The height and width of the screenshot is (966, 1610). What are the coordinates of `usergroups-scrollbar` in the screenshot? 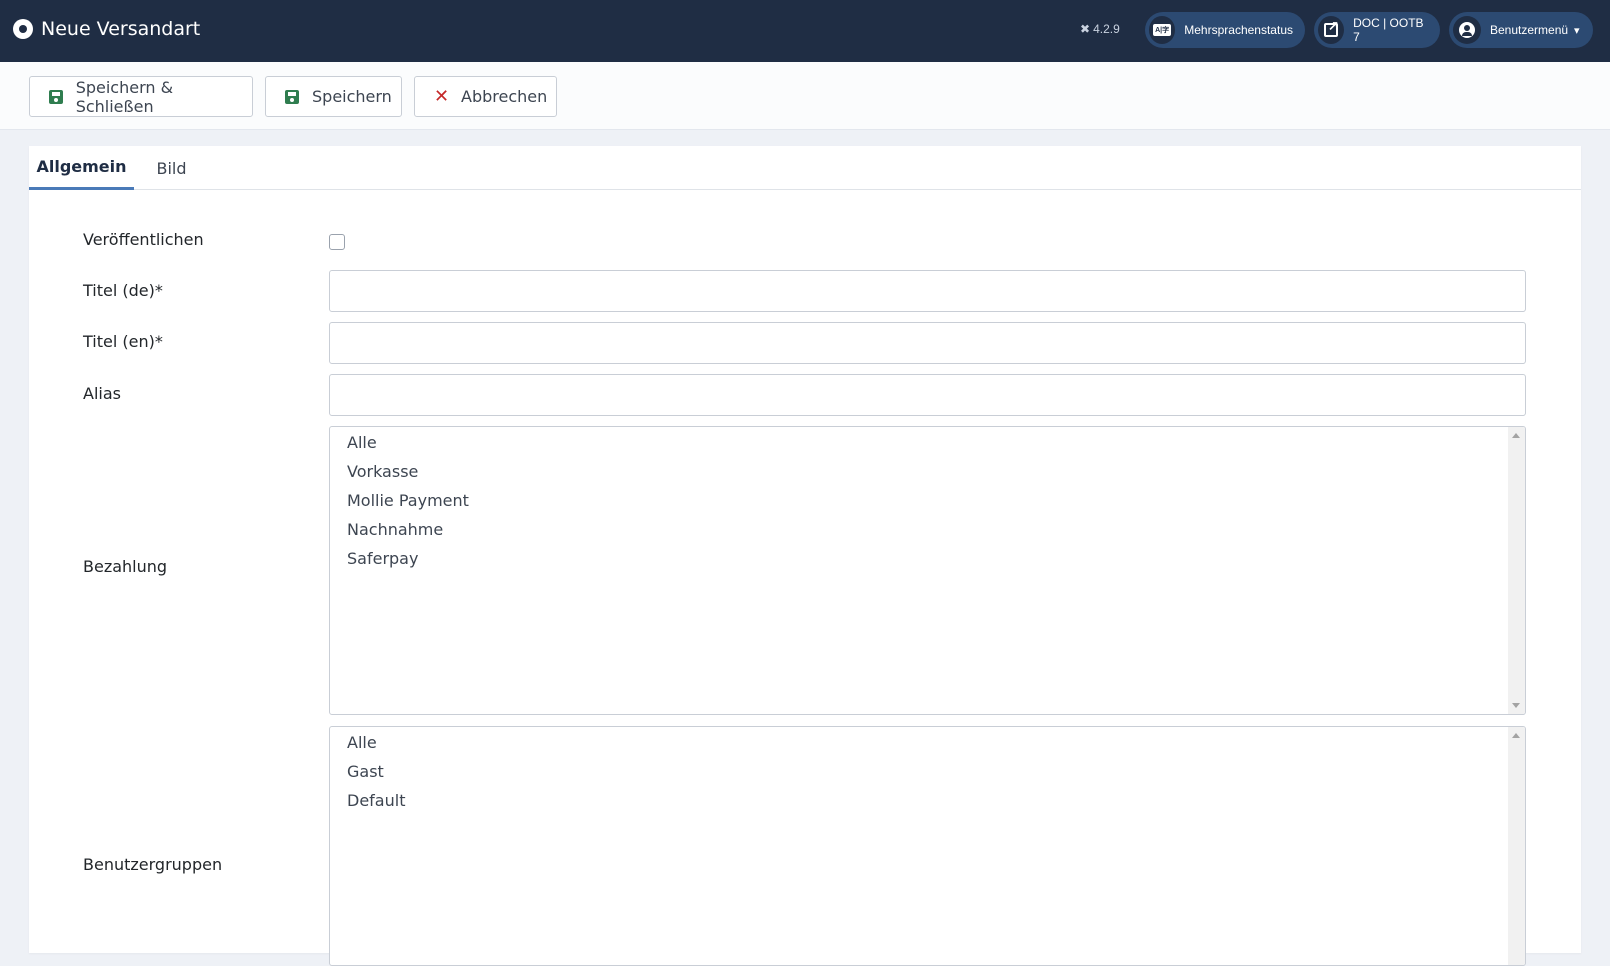 It's located at (1516, 846).